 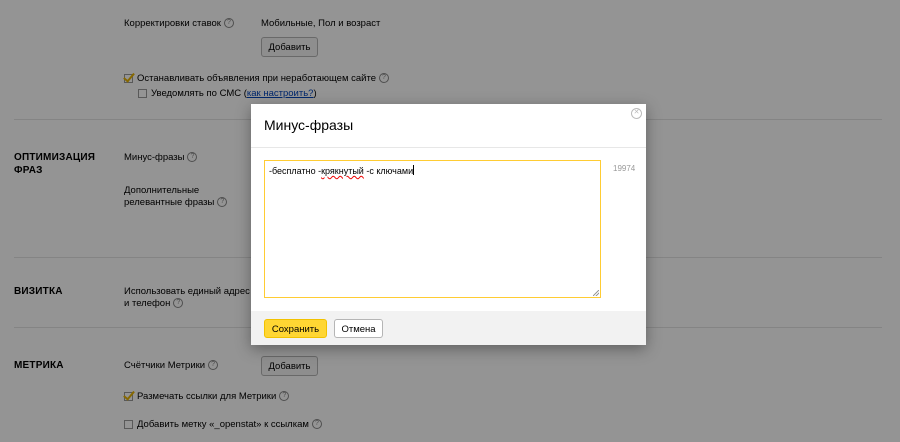 I want to click on text-caret, so click(x=414, y=170).